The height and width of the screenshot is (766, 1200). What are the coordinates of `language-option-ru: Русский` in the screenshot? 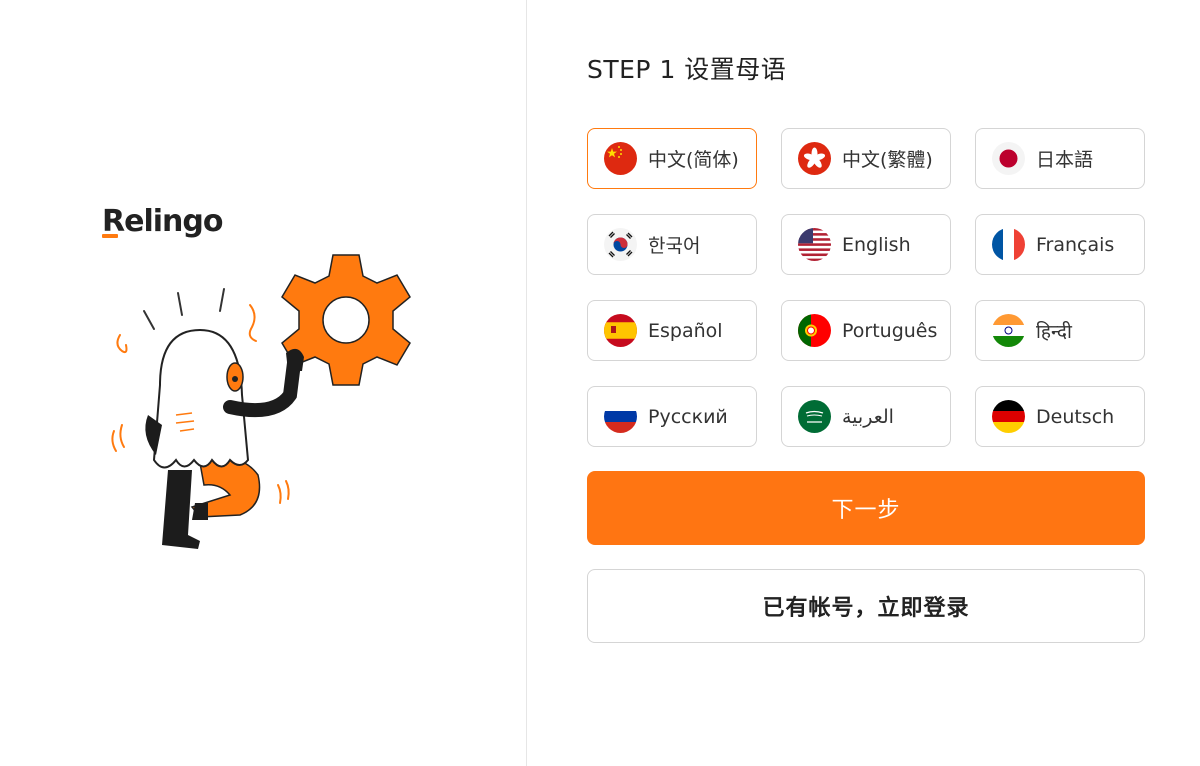 It's located at (672, 416).